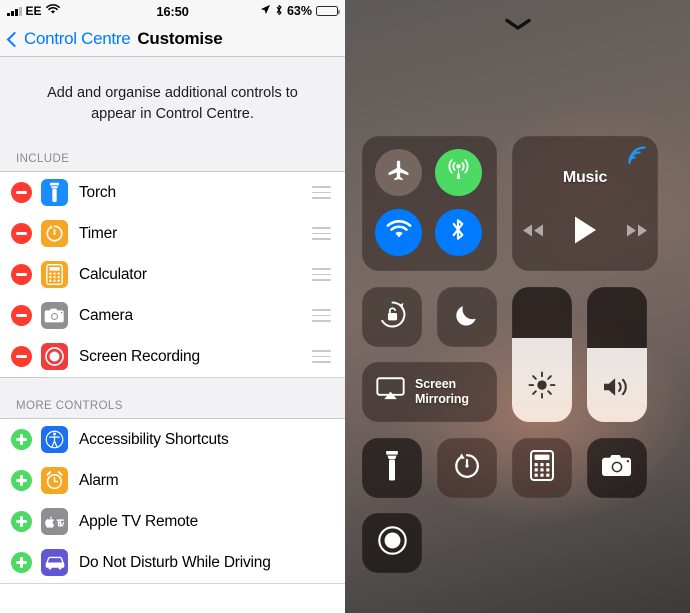 The width and height of the screenshot is (690, 613). Describe the element at coordinates (517, 24) in the screenshot. I see `chevron-down-icon` at that location.